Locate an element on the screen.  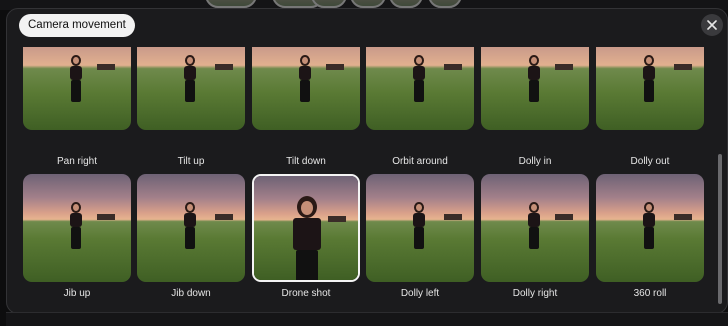
preset-label: Dolly right is located at coordinates (535, 293).